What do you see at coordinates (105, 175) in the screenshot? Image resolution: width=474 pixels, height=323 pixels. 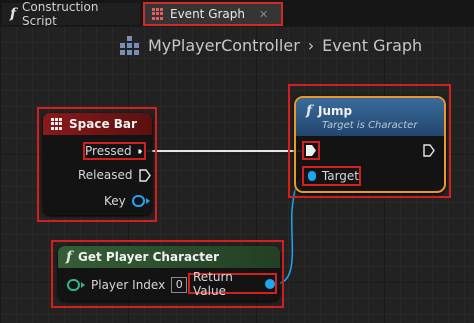 I see `released-label: Released` at bounding box center [105, 175].